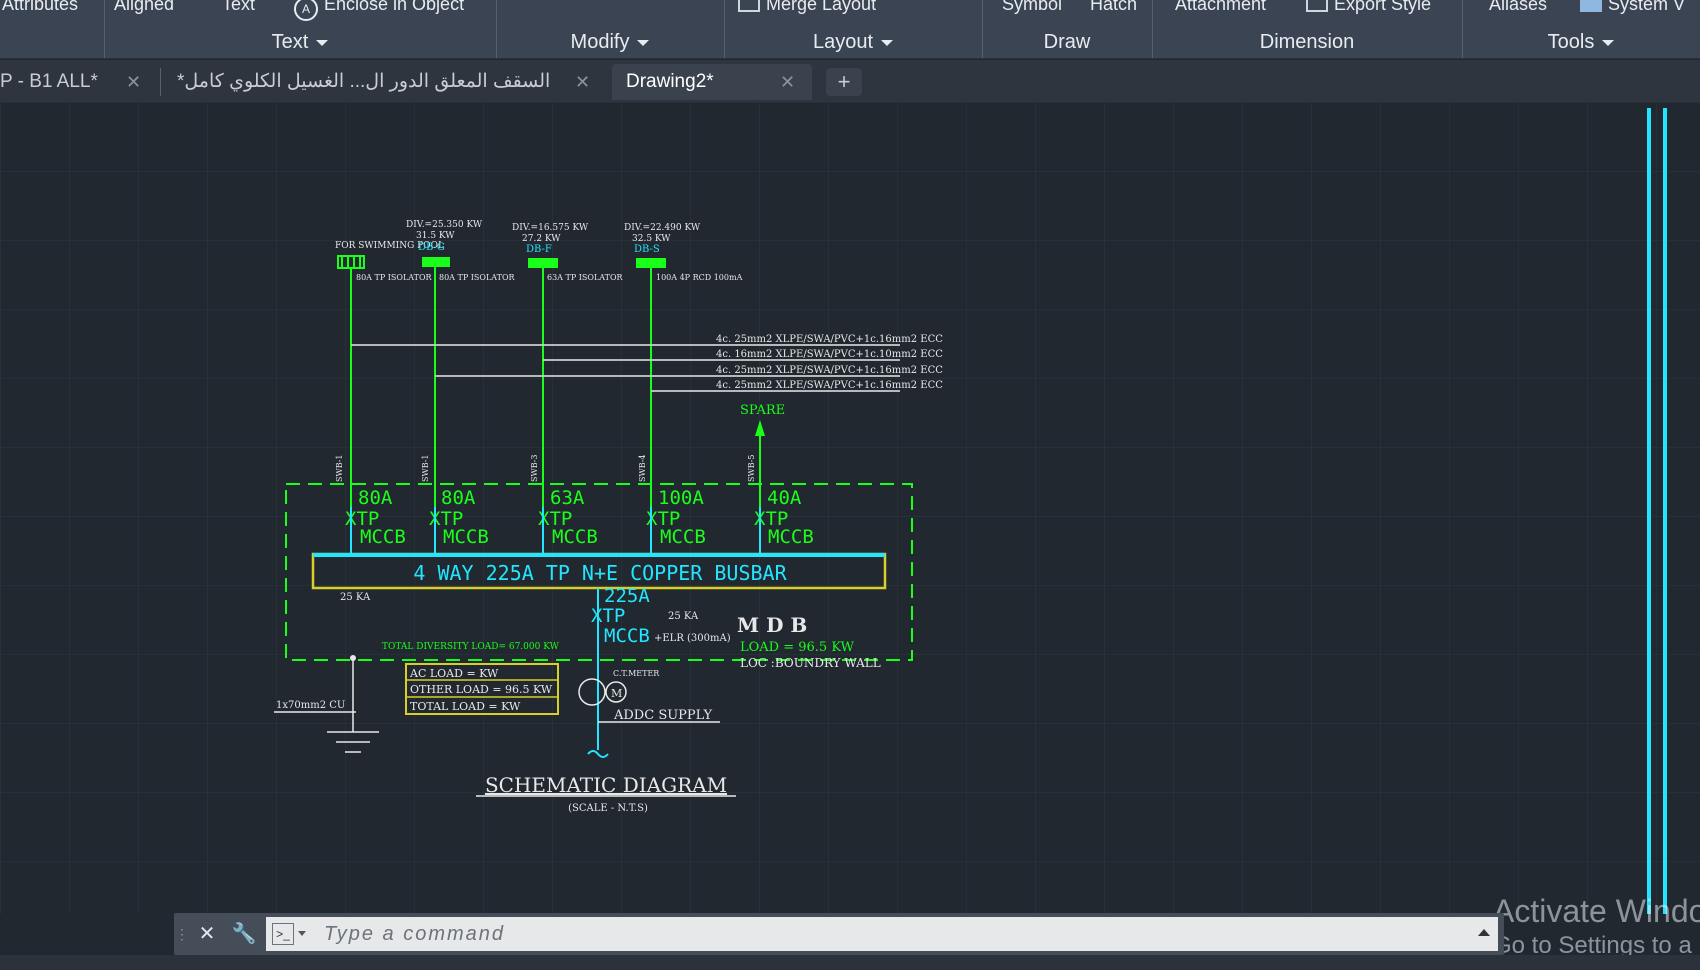  I want to click on file-tab: P - B1 ALL* ✕, so click(79, 82).